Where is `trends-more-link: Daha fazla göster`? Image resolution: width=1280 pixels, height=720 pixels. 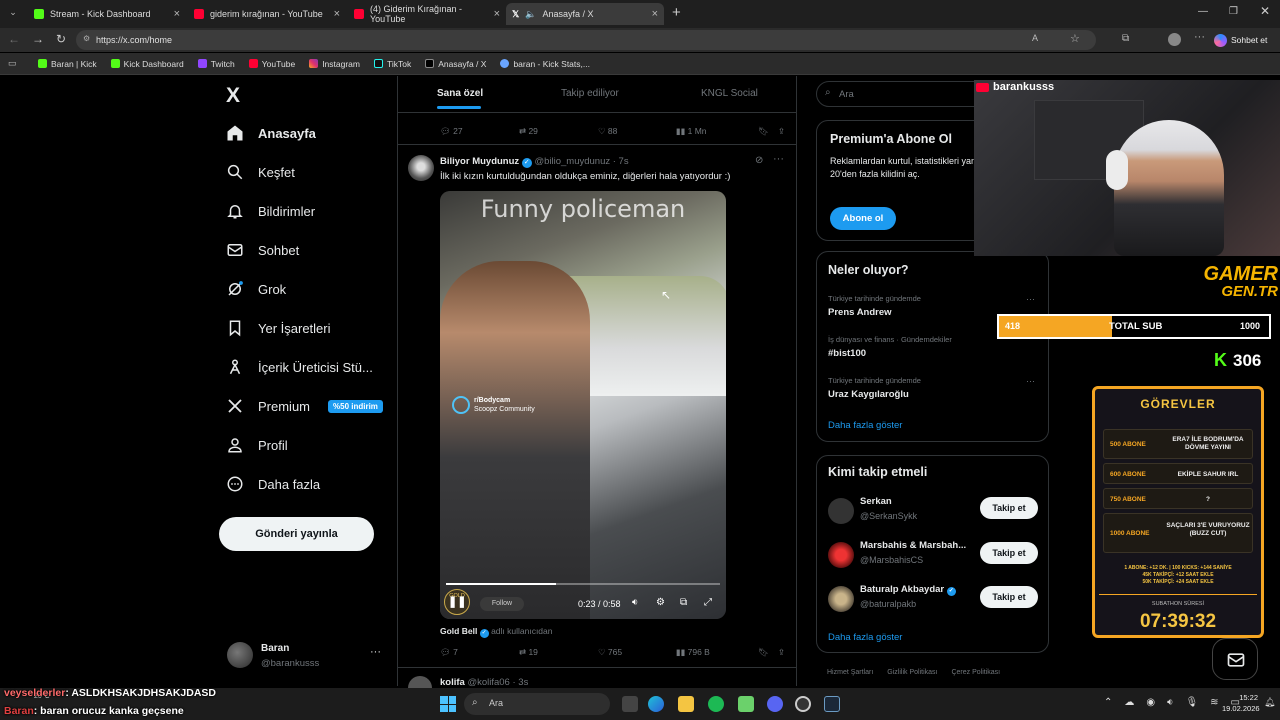
trends-more-link: Daha fazla göster is located at coordinates (865, 425).